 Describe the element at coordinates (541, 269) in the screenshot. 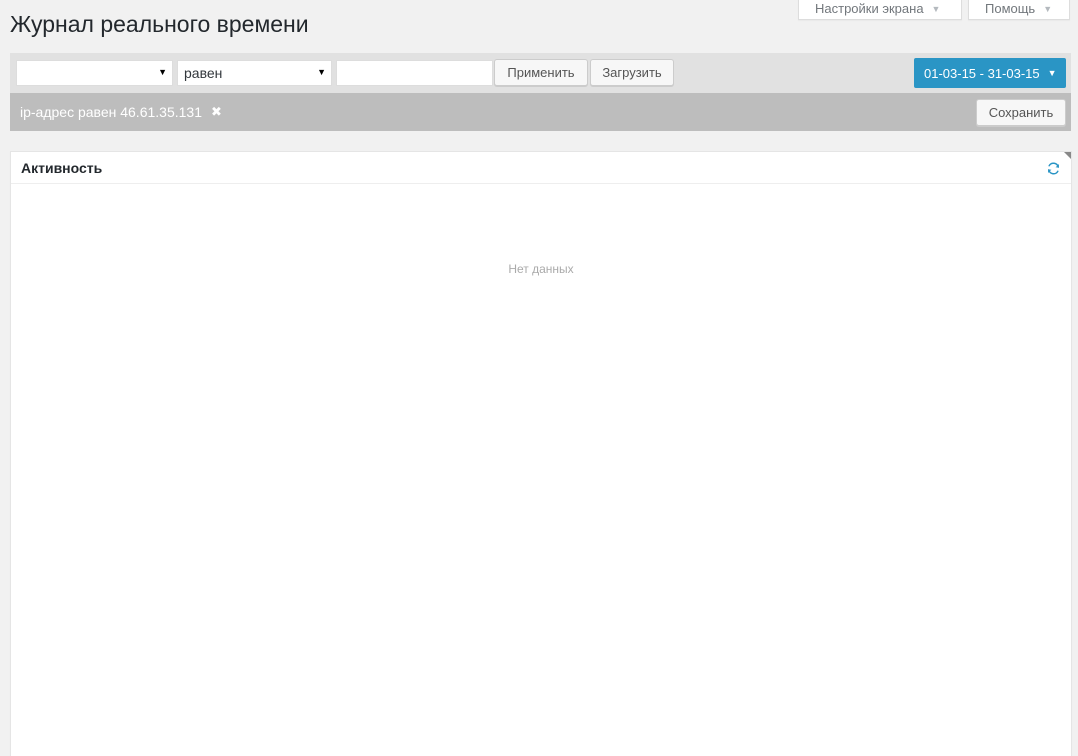

I see `empty-state-text: Нет данных` at that location.